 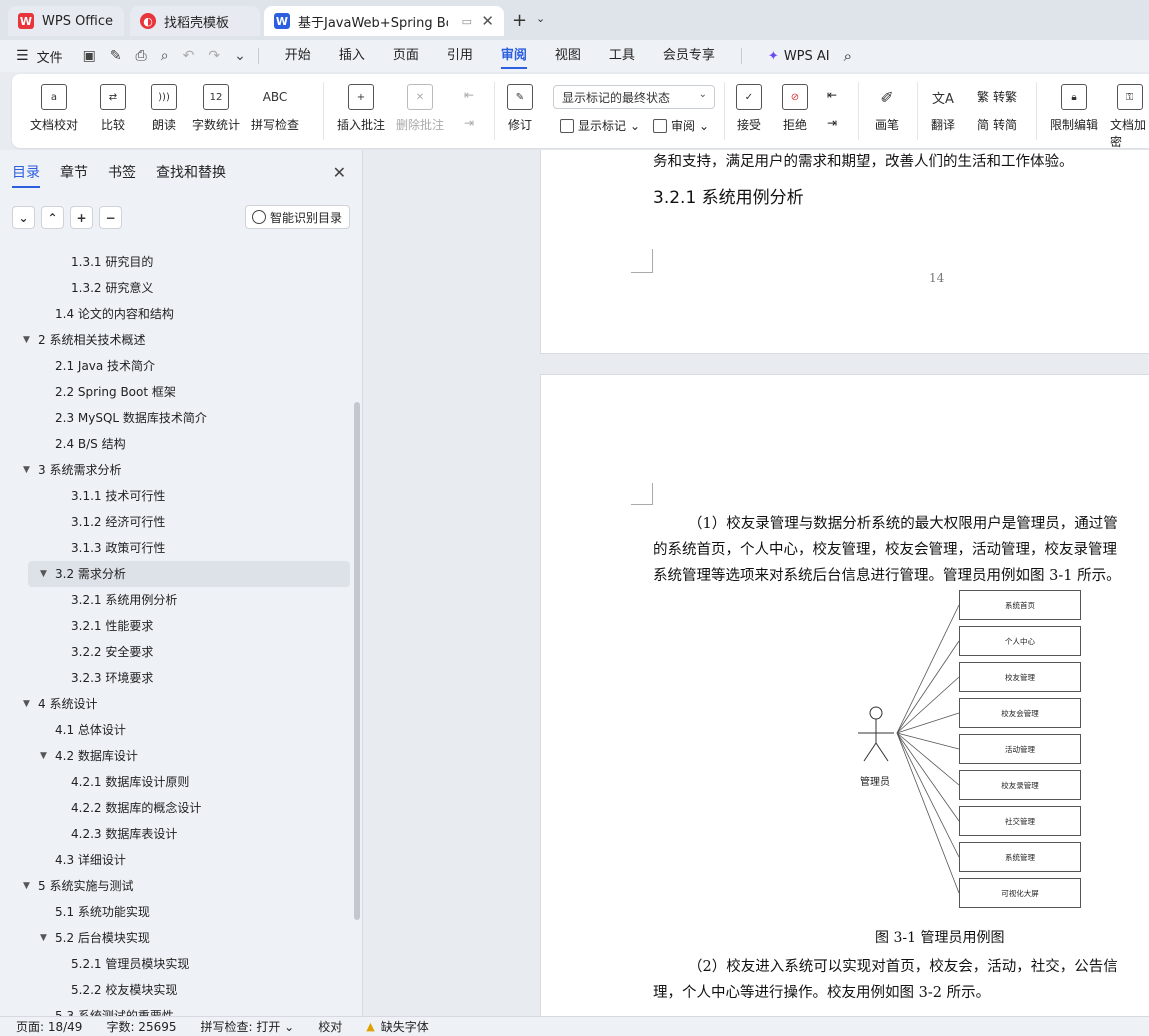 What do you see at coordinates (176, 938) in the screenshot?
I see `toc-item: ▼ 5.2 后台模块实现` at bounding box center [176, 938].